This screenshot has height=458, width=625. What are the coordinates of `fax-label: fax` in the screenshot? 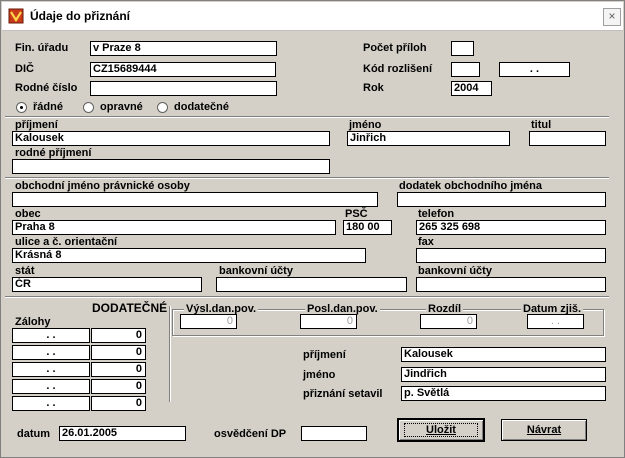 It's located at (426, 242).